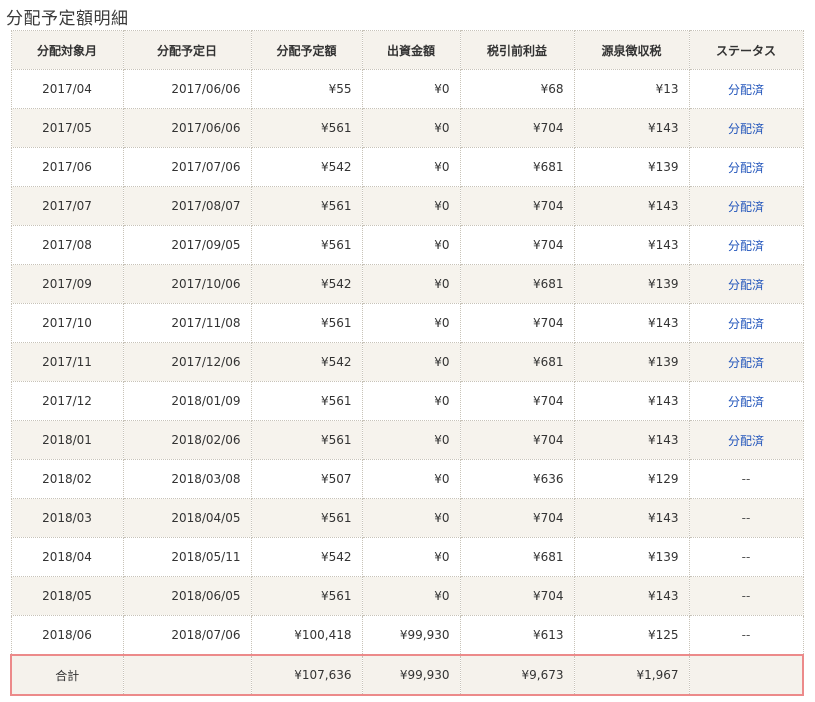 Image resolution: width=815 pixels, height=702 pixels. Describe the element at coordinates (517, 50) in the screenshot. I see `header-pretax-profit: 税引前利益` at that location.